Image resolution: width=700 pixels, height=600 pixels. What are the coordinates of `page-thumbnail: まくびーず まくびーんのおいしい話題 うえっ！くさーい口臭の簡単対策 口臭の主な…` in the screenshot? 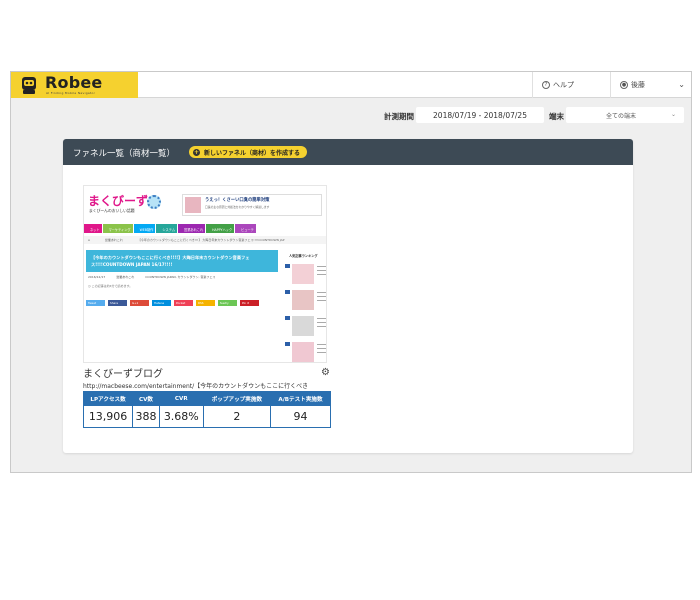 It's located at (205, 274).